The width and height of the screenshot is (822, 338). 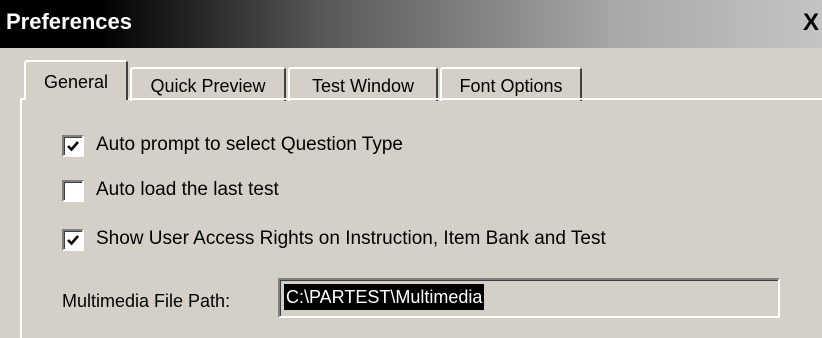 I want to click on multimedia-path-label: Multimedia File Path:, so click(x=146, y=301).